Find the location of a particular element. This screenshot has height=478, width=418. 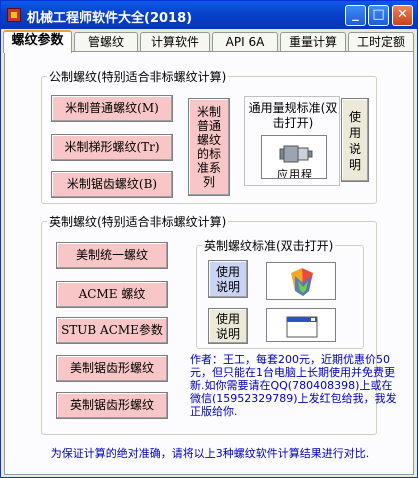

title-bar: 机械工程师软件大全(2018) _ □ ✕ is located at coordinates (209, 15).